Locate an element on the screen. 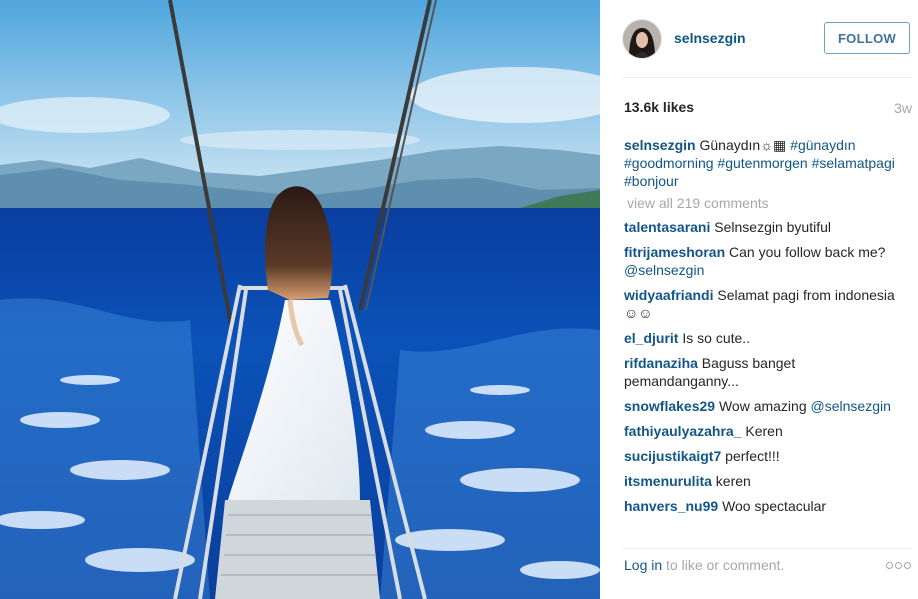 Image resolution: width=918 pixels, height=599 pixels. footer-divider is located at coordinates (767, 548).